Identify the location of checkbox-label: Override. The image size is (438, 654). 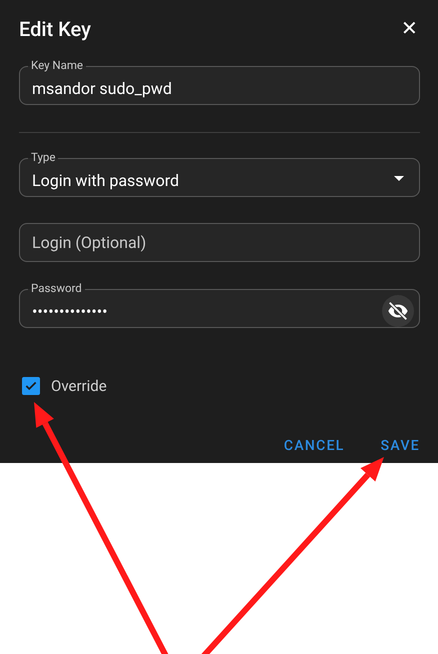
(79, 386).